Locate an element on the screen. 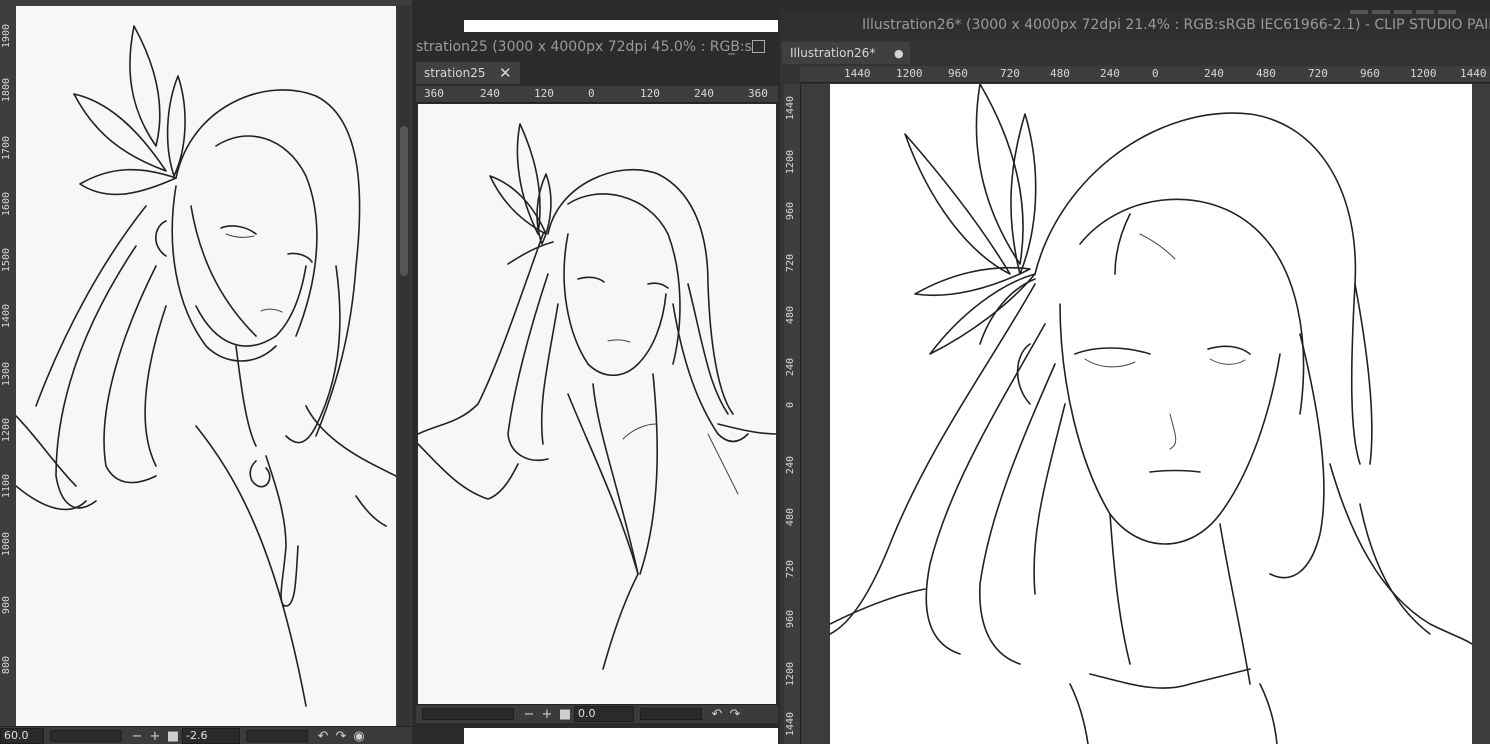 The height and width of the screenshot is (744, 1490). maximize-icon is located at coordinates (758, 46).